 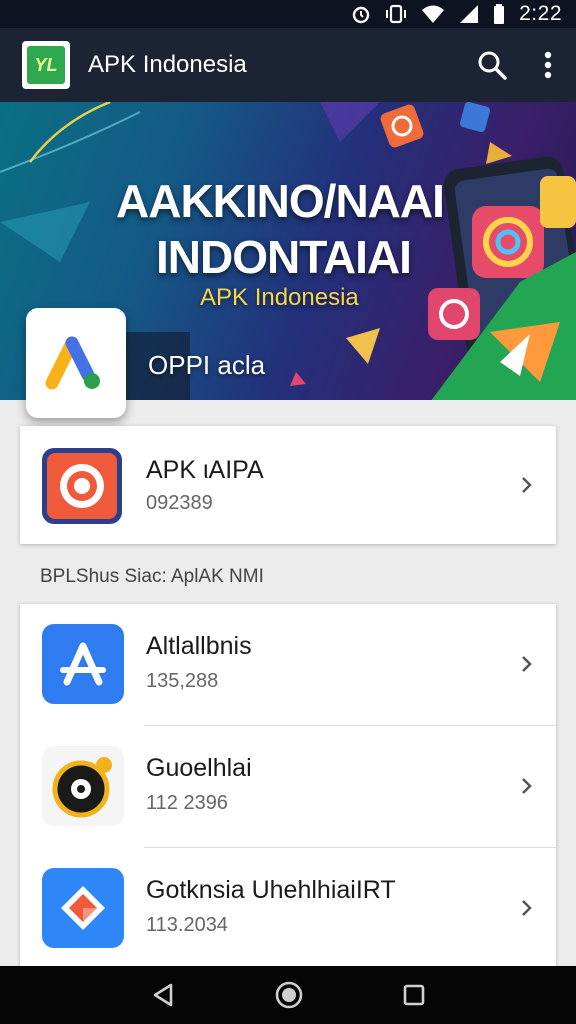 I want to click on target-icon, so click(x=82, y=486).